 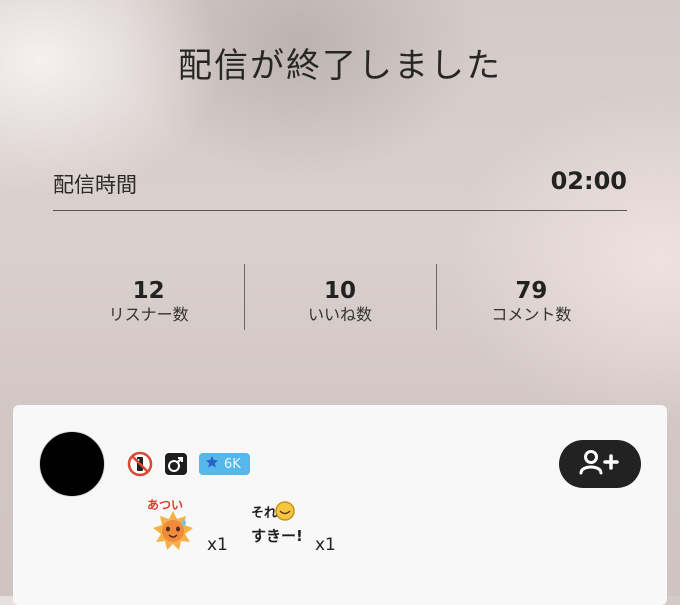 What do you see at coordinates (72, 464) in the screenshot?
I see `avatar` at bounding box center [72, 464].